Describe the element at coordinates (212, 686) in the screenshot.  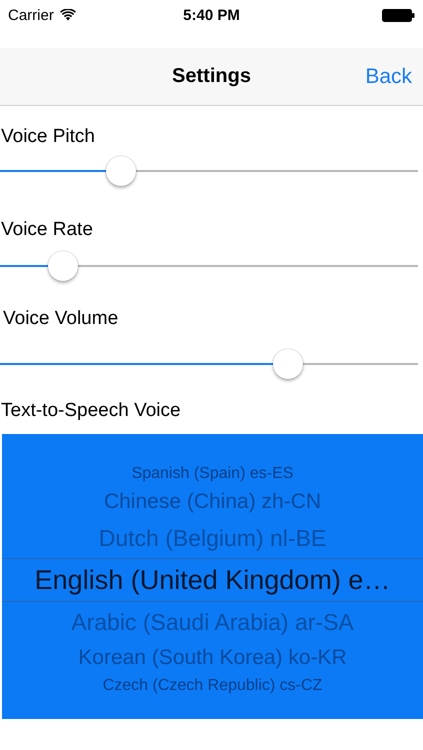
I see `picker-option: Czech (Czech Republic) cs-CZ` at that location.